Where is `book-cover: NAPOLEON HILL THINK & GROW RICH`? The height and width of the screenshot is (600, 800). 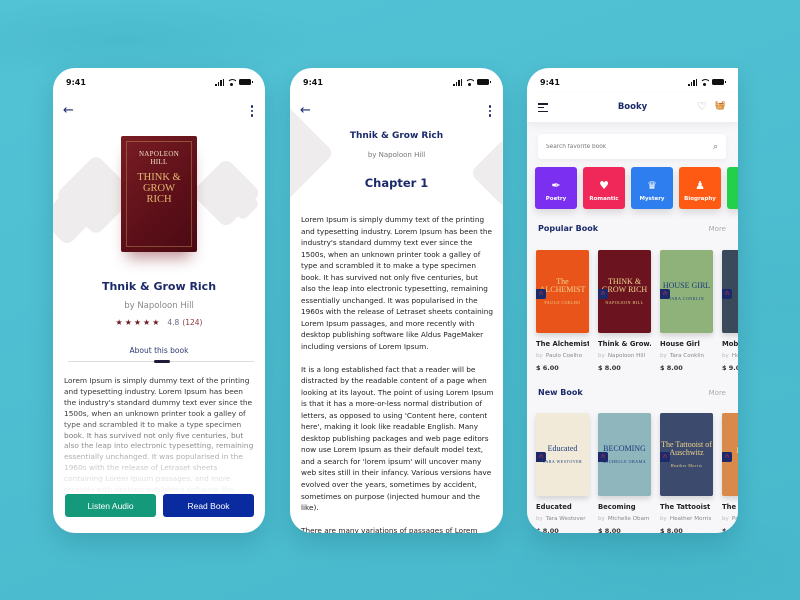
book-cover: NAPOLEON HILL THINK & GROW RICH is located at coordinates (159, 194).